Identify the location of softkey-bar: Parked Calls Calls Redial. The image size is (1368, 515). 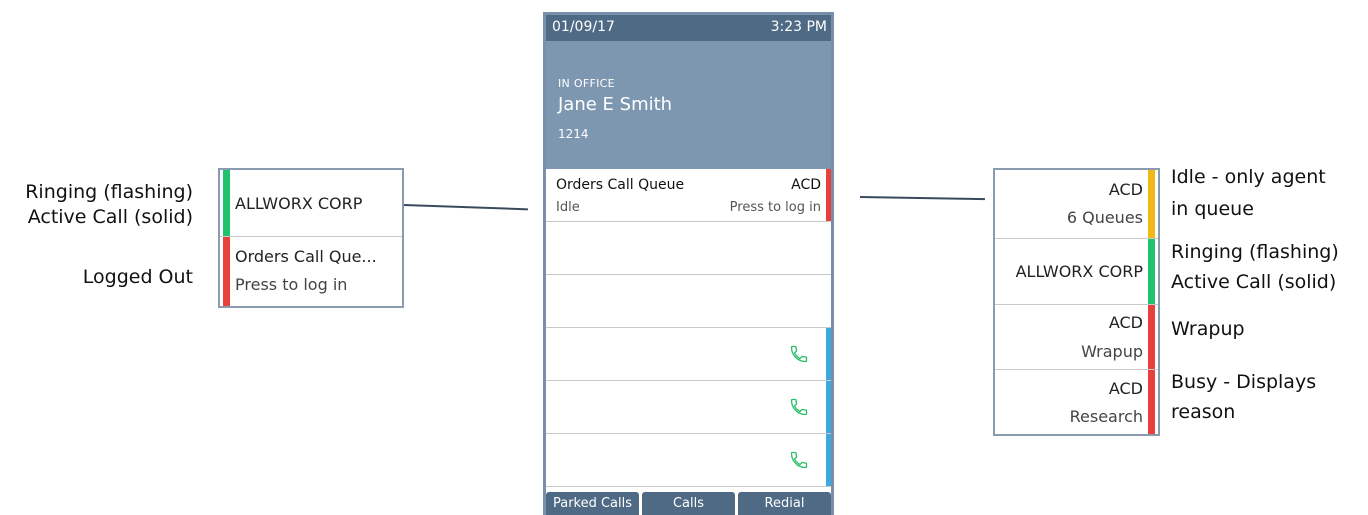
(688, 503).